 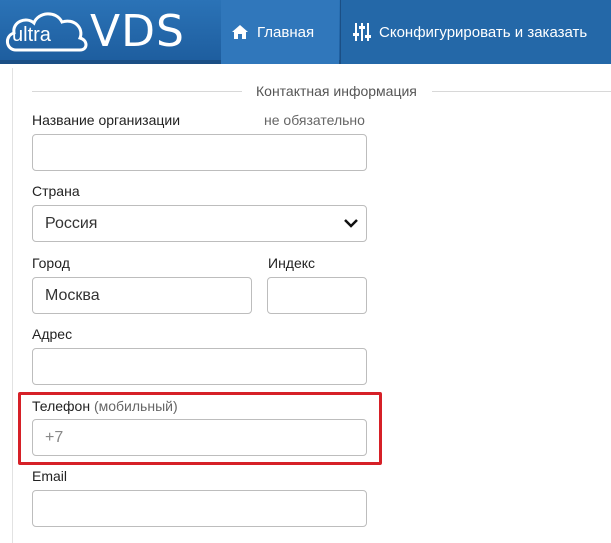 What do you see at coordinates (521, 91) in the screenshot?
I see `section-divider-right` at bounding box center [521, 91].